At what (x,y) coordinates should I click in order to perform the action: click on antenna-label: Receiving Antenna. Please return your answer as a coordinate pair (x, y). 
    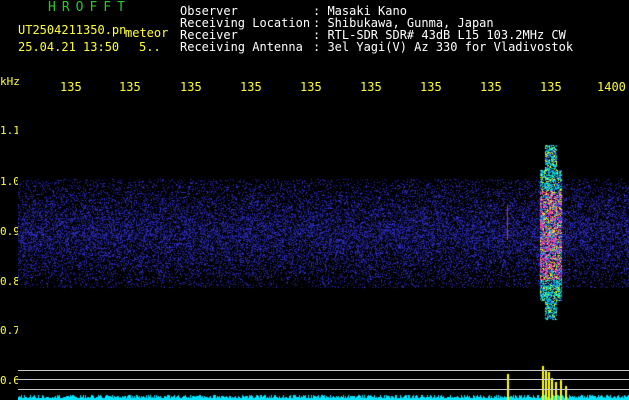
    Looking at the image, I should click on (241, 47).